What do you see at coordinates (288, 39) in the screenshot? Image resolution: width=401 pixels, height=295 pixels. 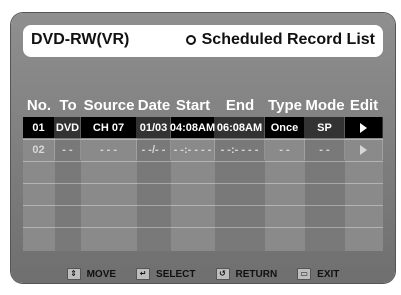 I see `screen-title-text: Scheduled Record List` at bounding box center [288, 39].